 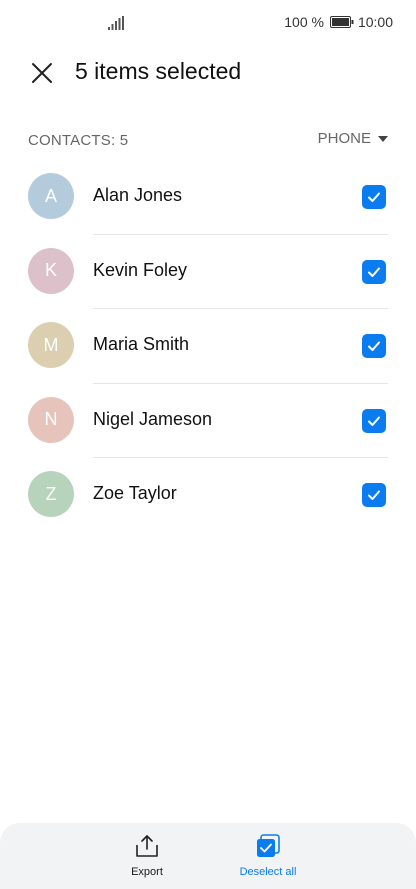 What do you see at coordinates (147, 846) in the screenshot?
I see `export-icon` at bounding box center [147, 846].